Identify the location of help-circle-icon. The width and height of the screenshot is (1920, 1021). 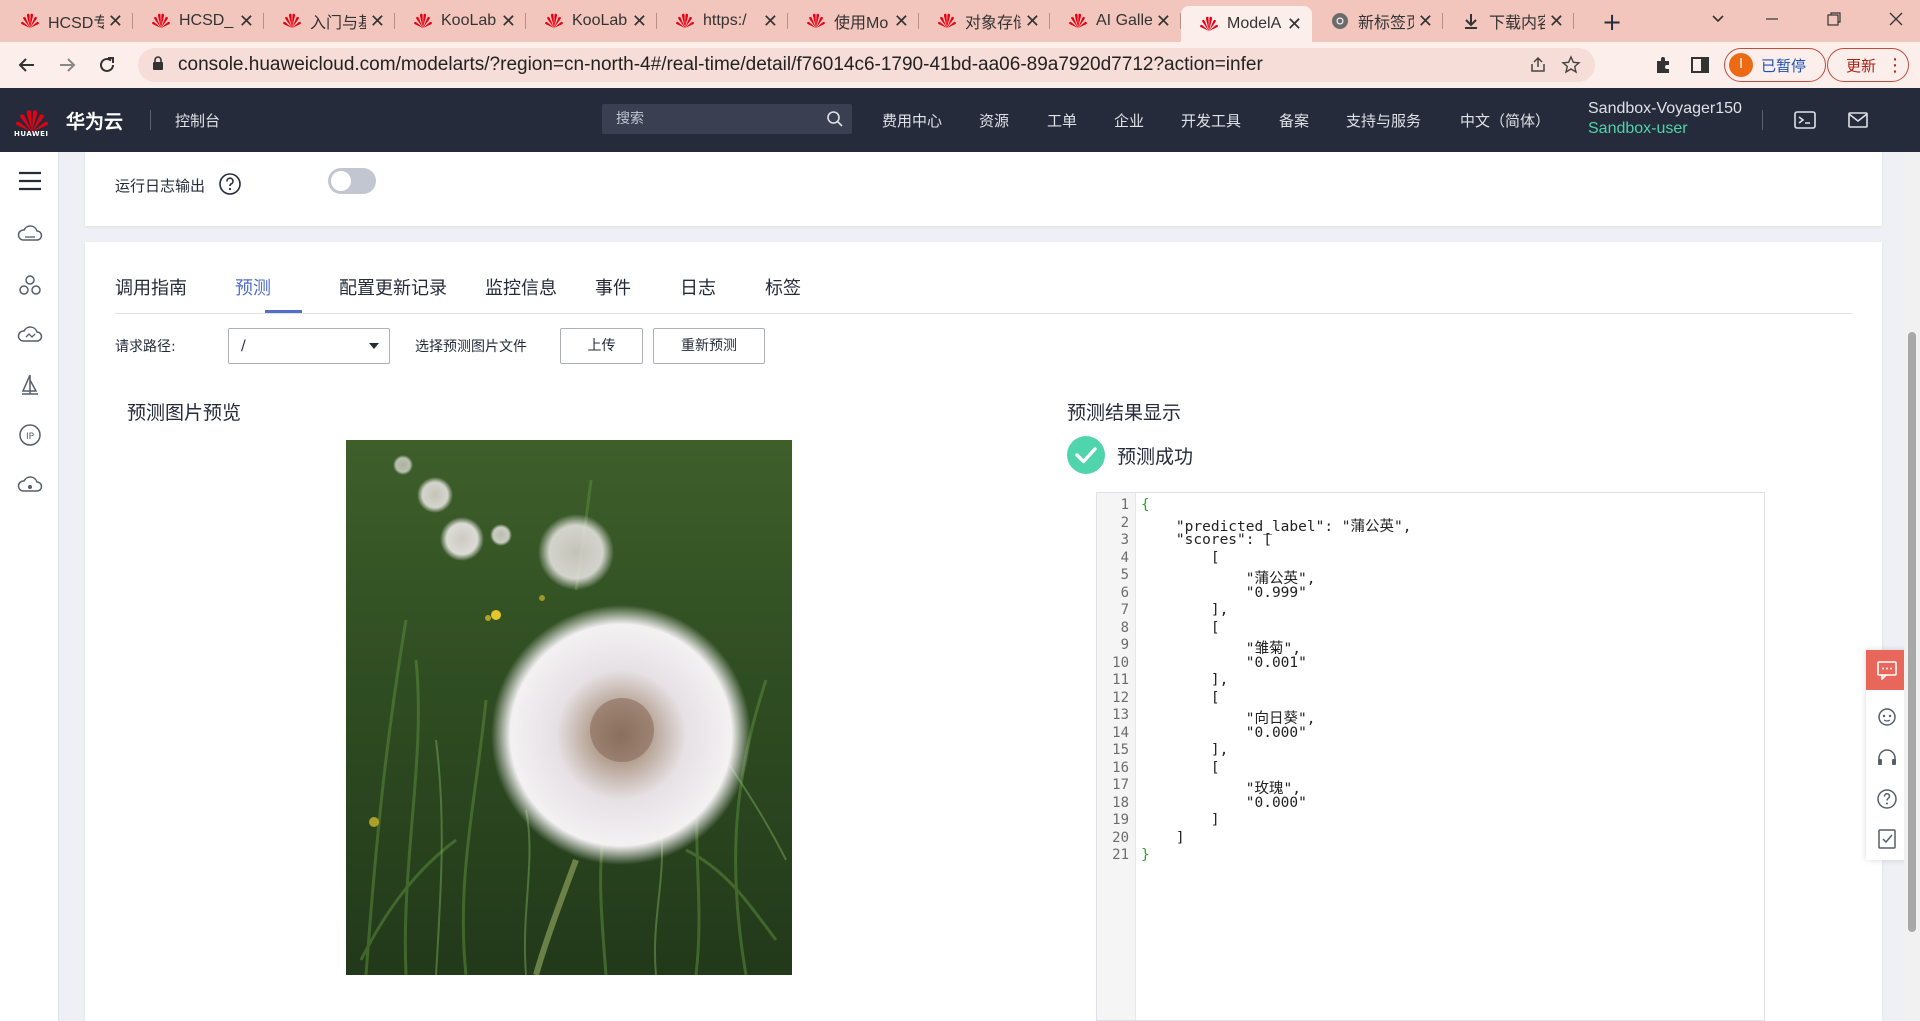
(1887, 799).